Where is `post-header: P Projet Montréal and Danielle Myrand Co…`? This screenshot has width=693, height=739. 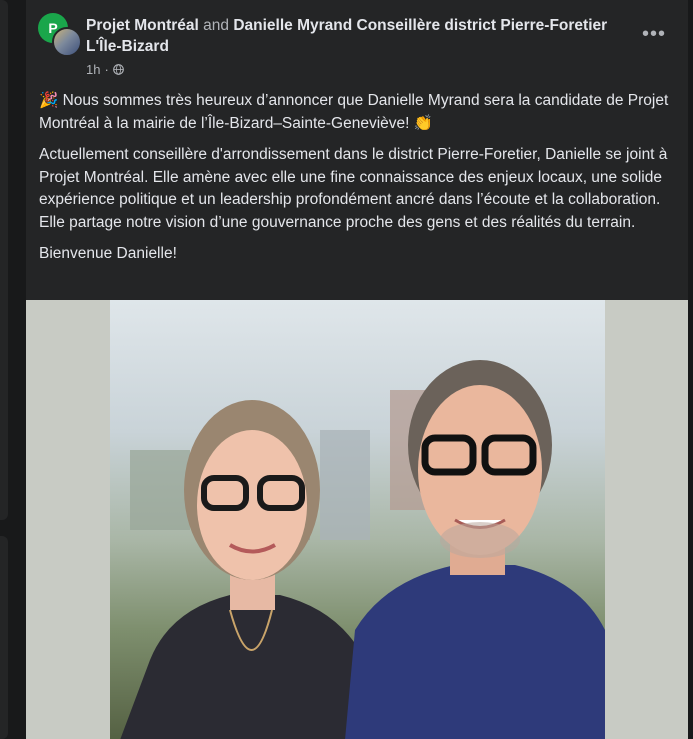 post-header: P Projet Montréal and Danielle Myrand Co… is located at coordinates (357, 45).